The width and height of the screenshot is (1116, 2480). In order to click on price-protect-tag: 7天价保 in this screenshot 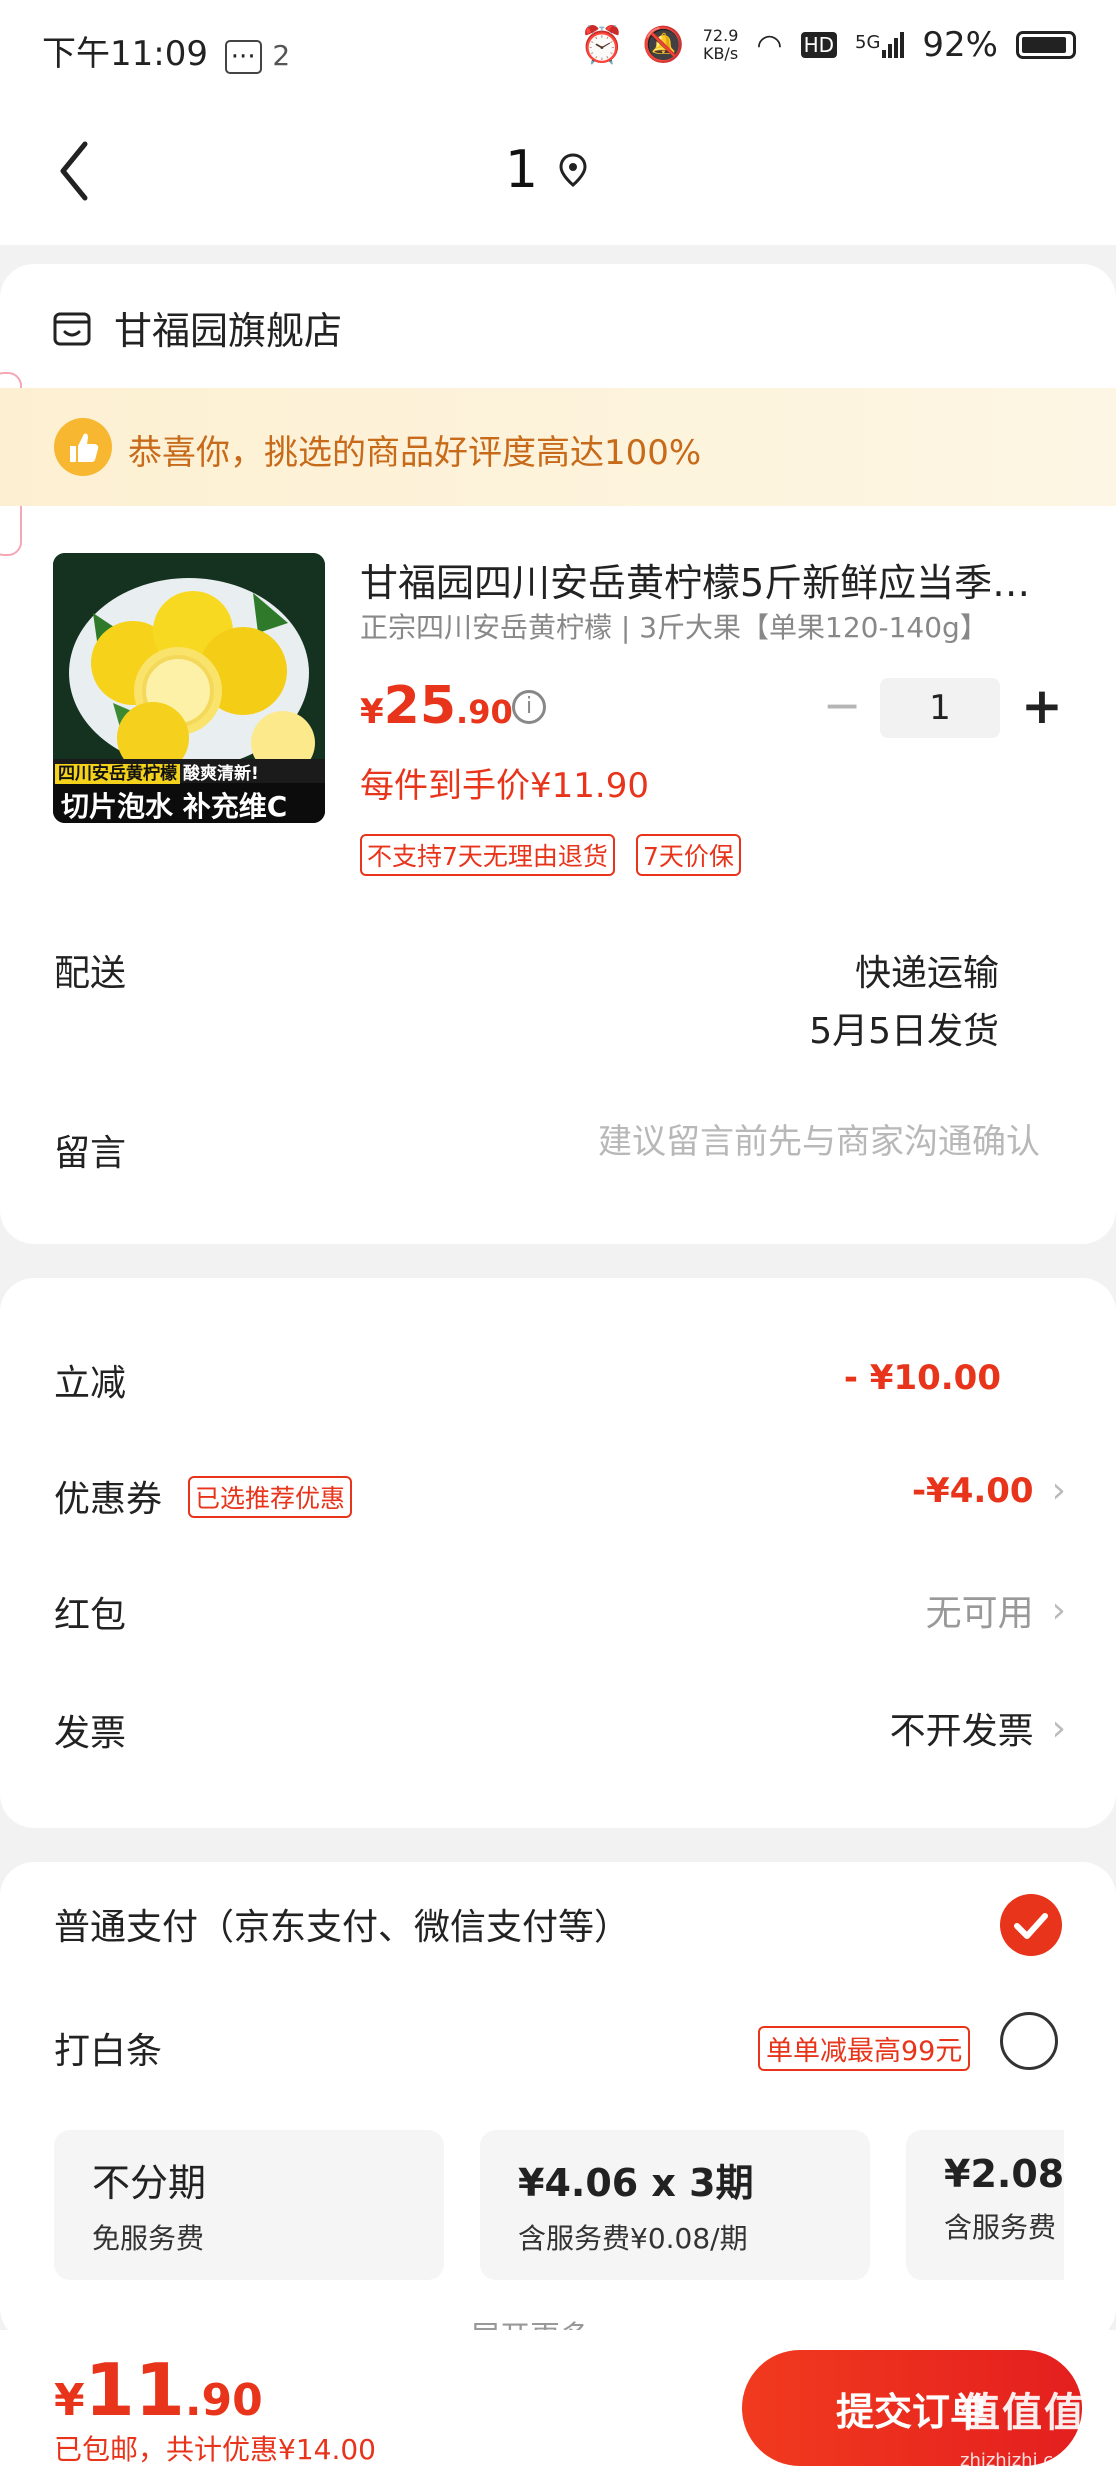, I will do `click(688, 855)`.